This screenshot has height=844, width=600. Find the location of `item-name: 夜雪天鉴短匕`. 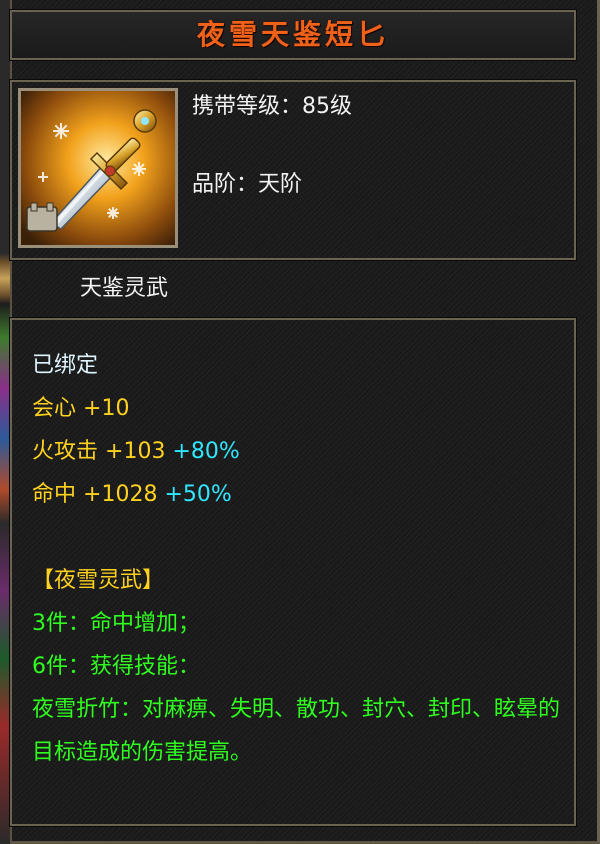

item-name: 夜雪天鉴短匕 is located at coordinates (292, 34).